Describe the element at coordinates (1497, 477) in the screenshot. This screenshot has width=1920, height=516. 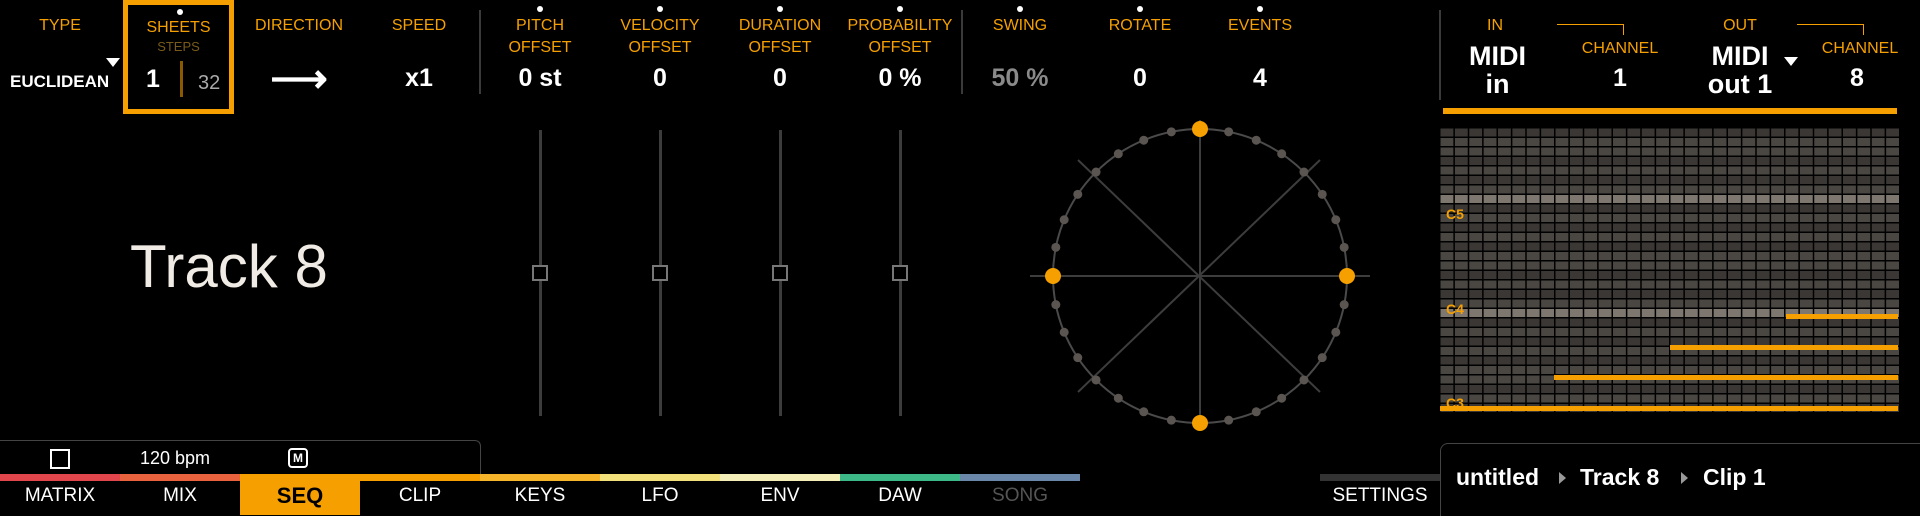
I see `breadcrumb-project: untitled` at that location.